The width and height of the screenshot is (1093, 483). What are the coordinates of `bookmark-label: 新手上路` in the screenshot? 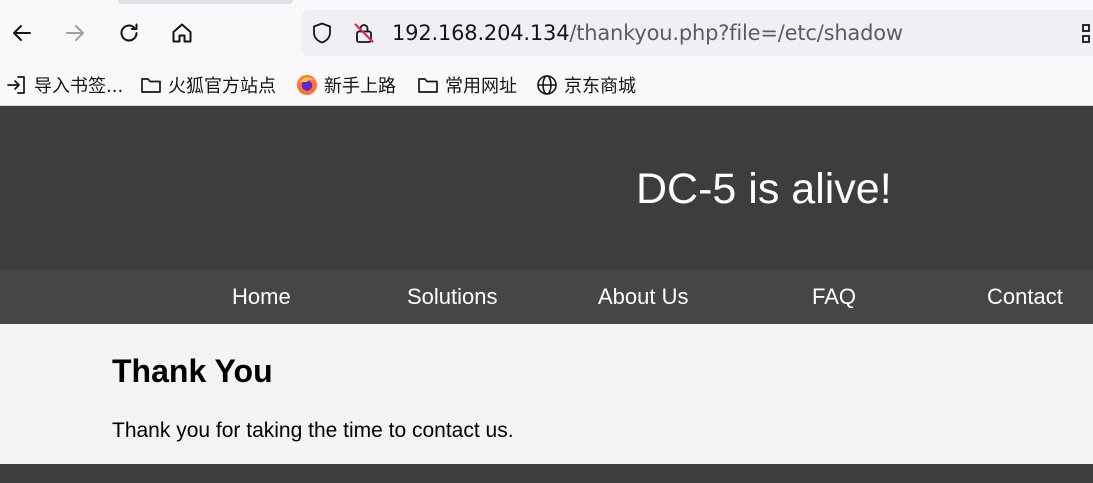 It's located at (360, 86).